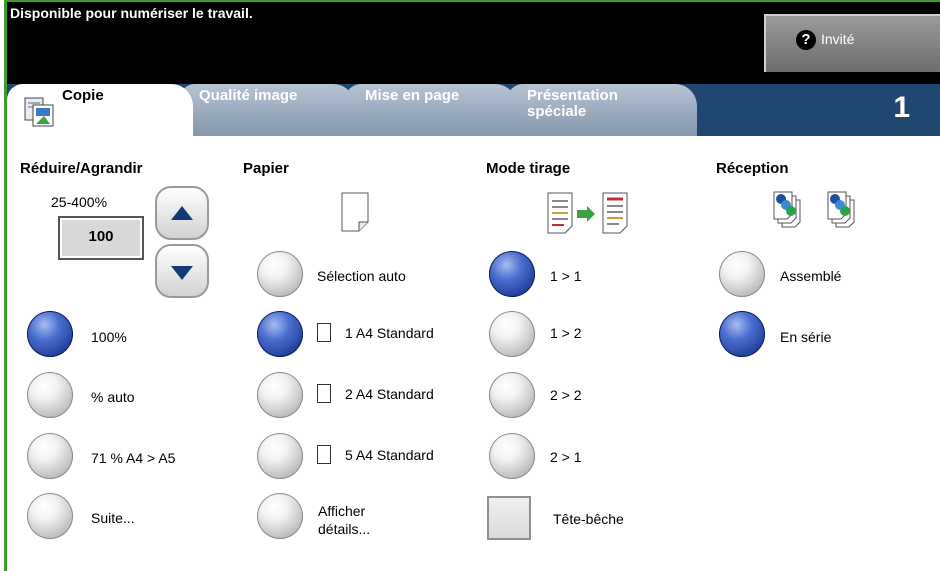  I want to click on mode-2-2-label: 2 > 2, so click(566, 395).